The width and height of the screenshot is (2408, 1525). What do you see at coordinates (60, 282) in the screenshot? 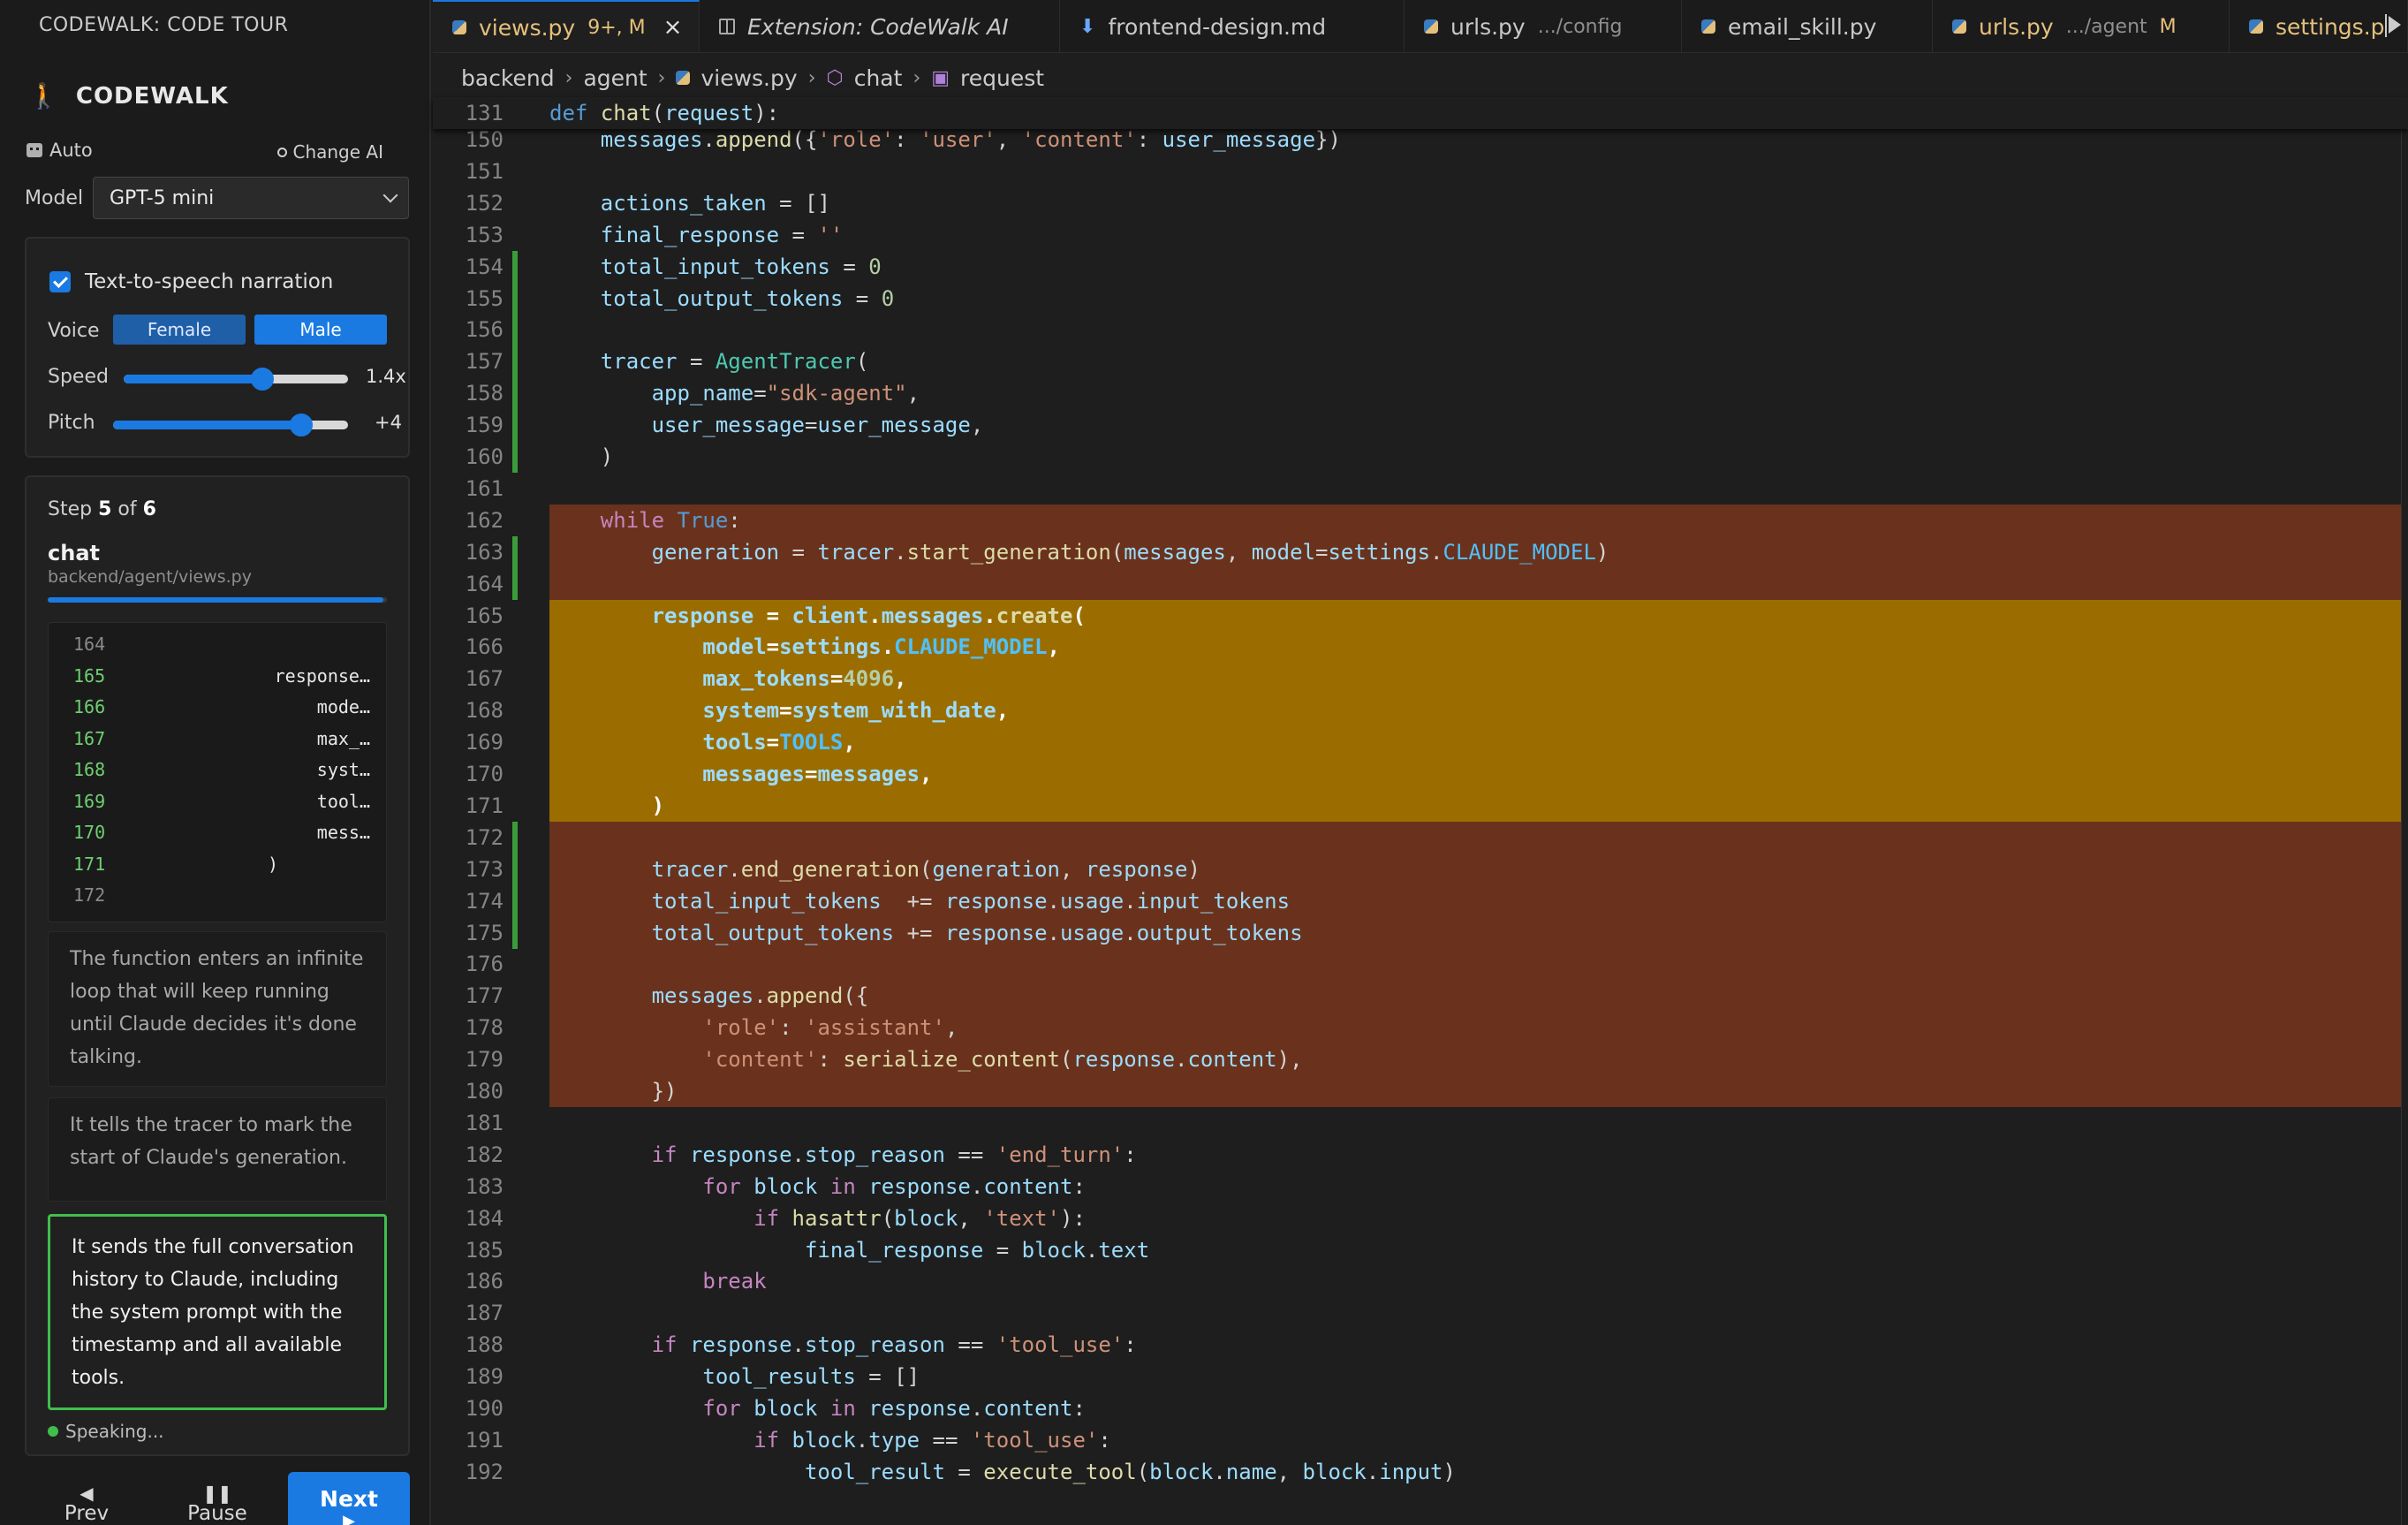
I see `tts-checkbox` at bounding box center [60, 282].